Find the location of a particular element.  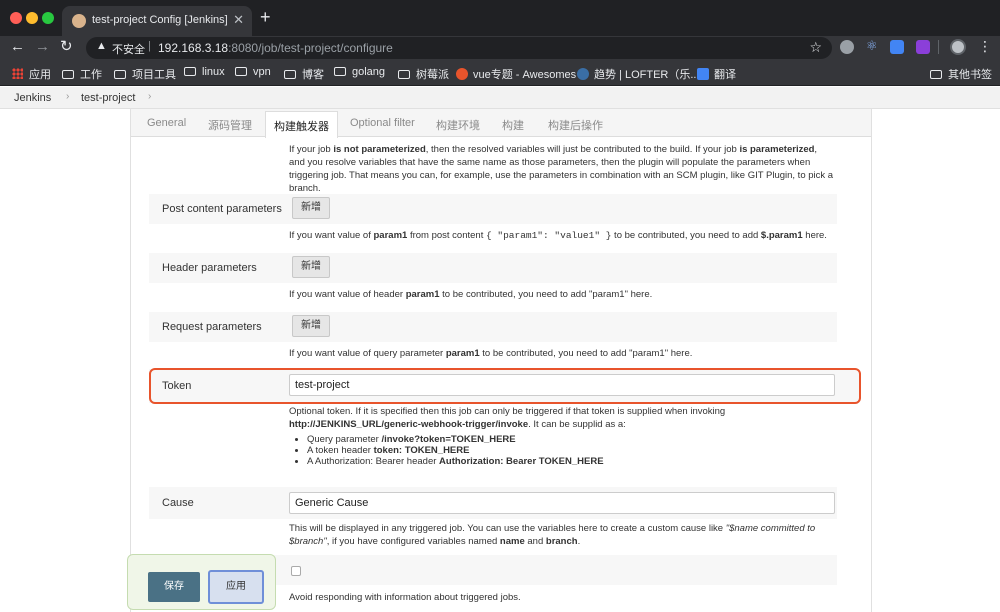

menu-icon: ⋮ is located at coordinates (985, 46).